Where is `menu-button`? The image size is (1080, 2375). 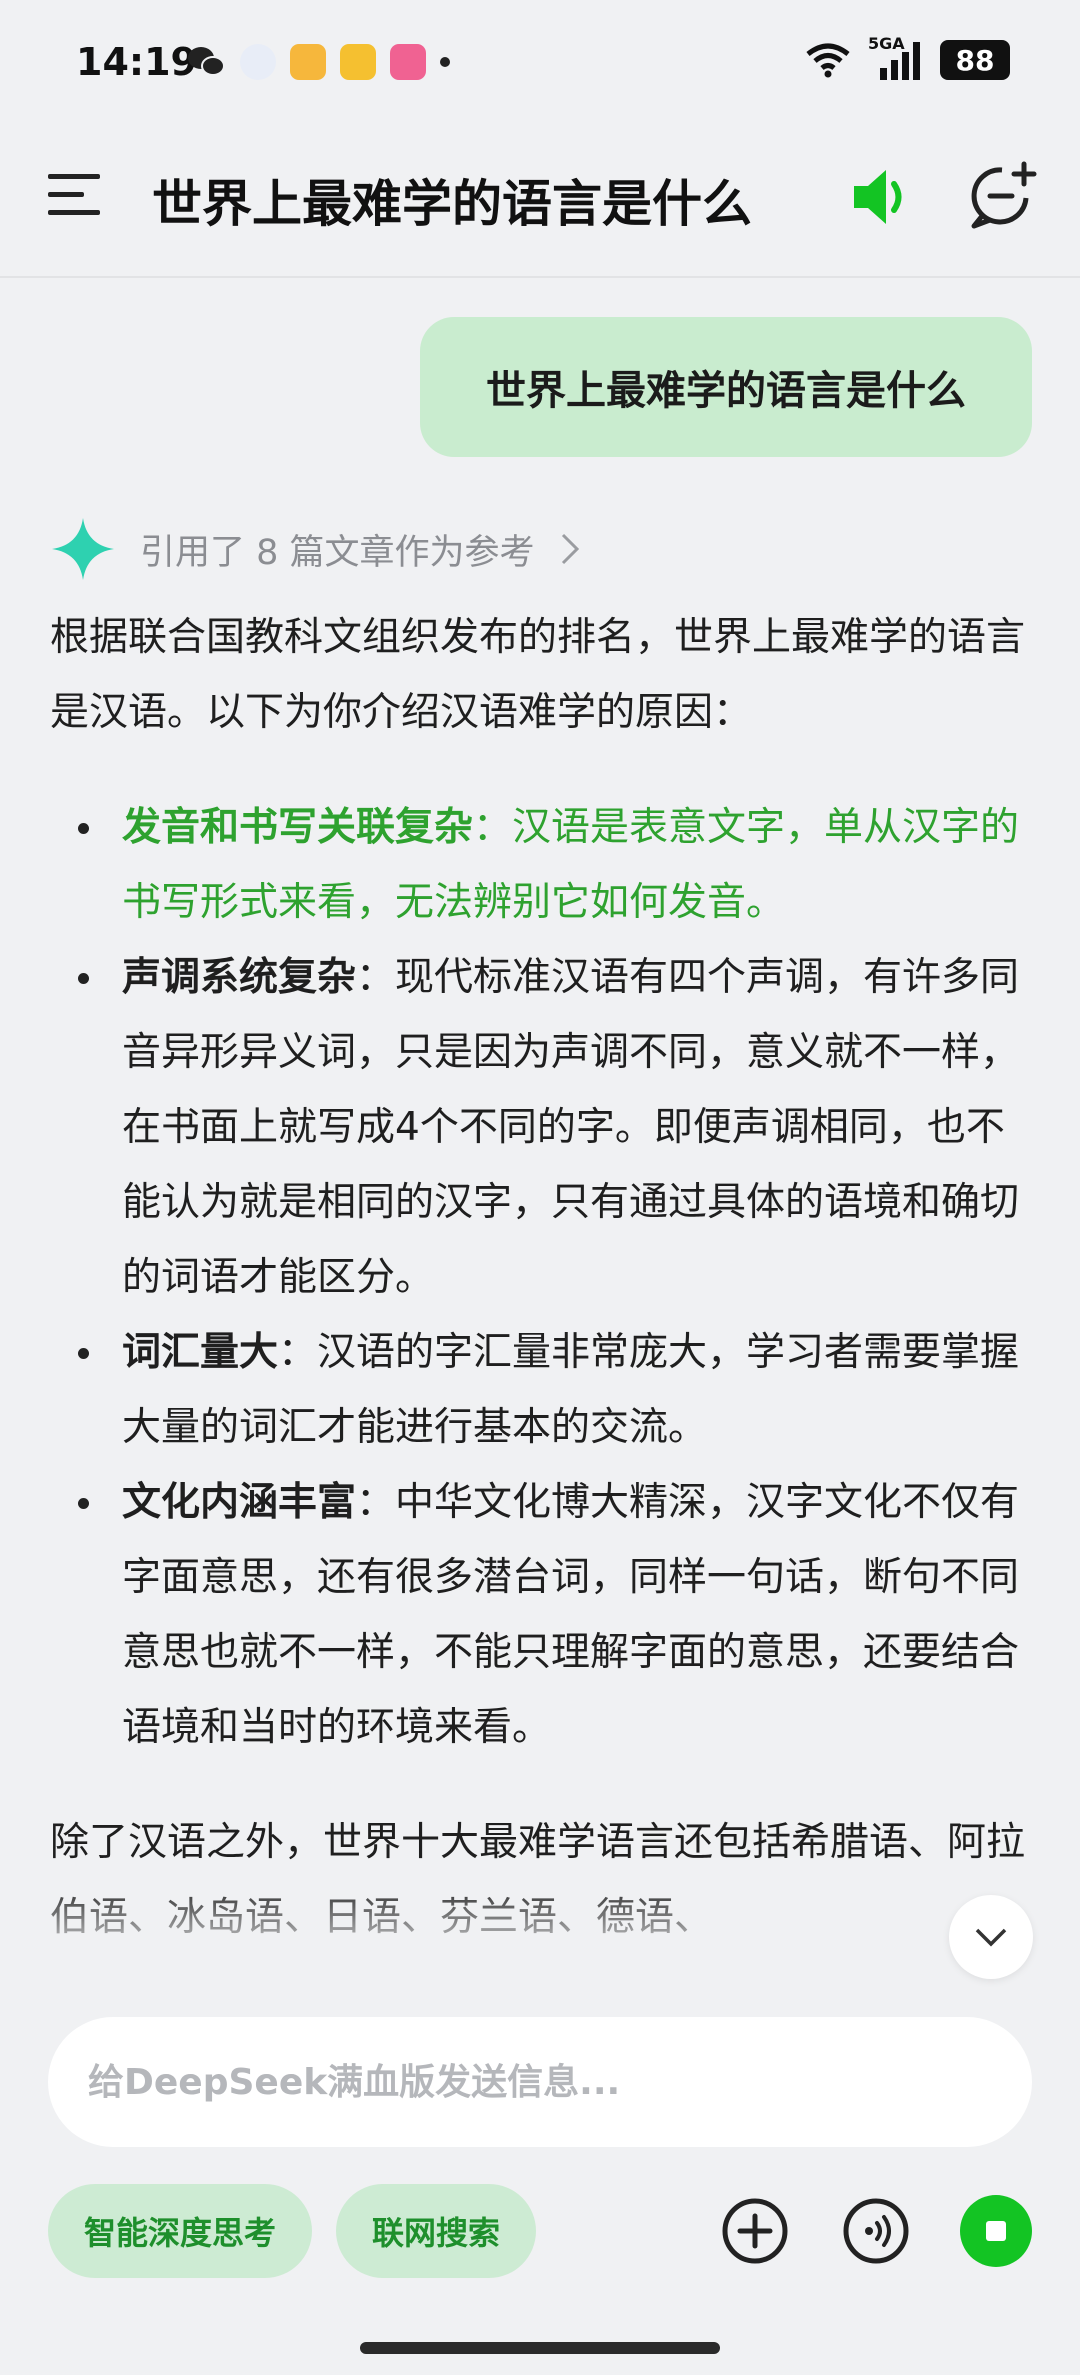
menu-button is located at coordinates (74, 195).